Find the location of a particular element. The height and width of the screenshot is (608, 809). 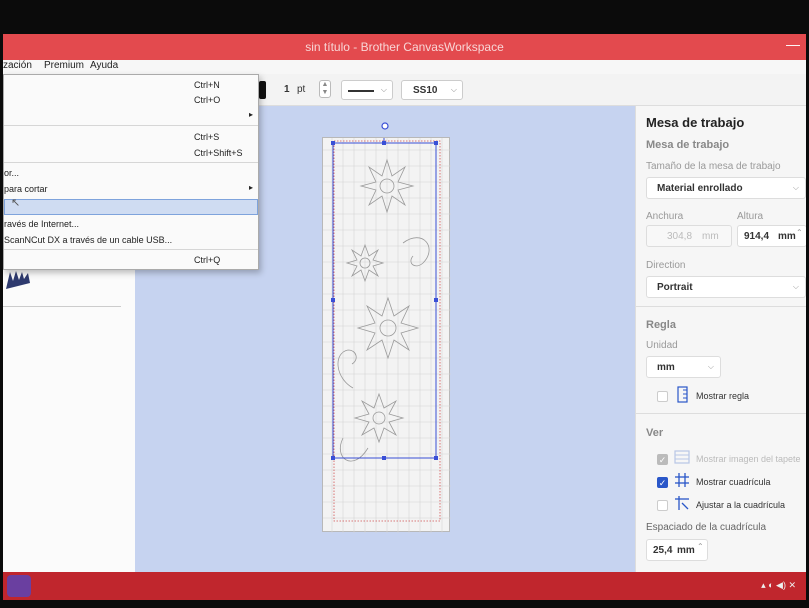

menu-item-highlighted: ↖ is located at coordinates (131, 206).